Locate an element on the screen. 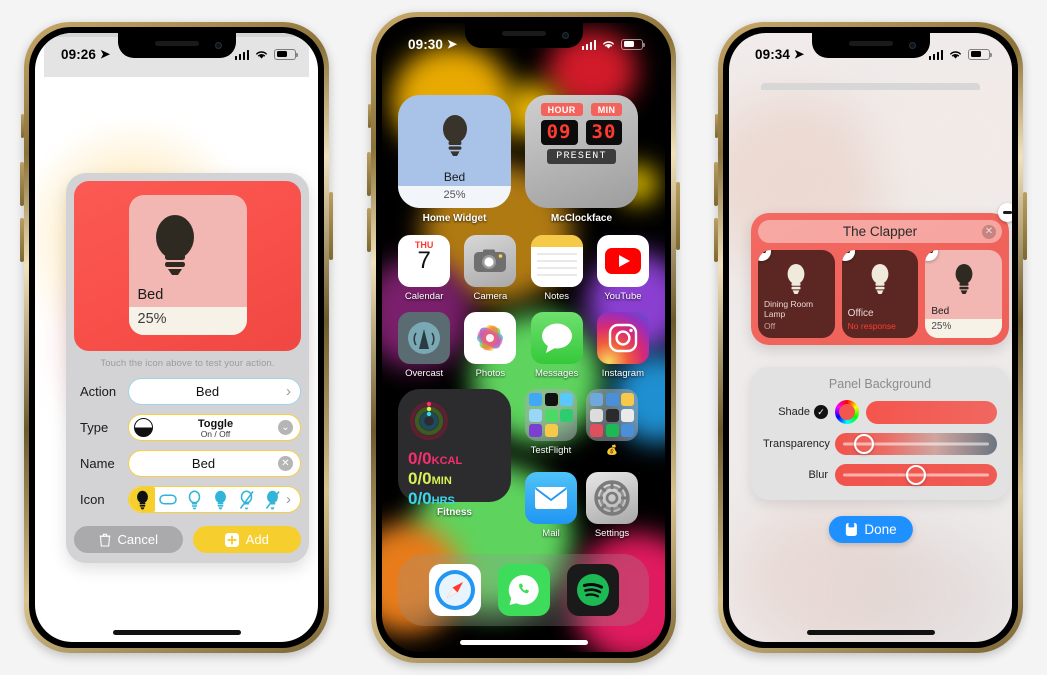  add-button: Add is located at coordinates (246, 539).